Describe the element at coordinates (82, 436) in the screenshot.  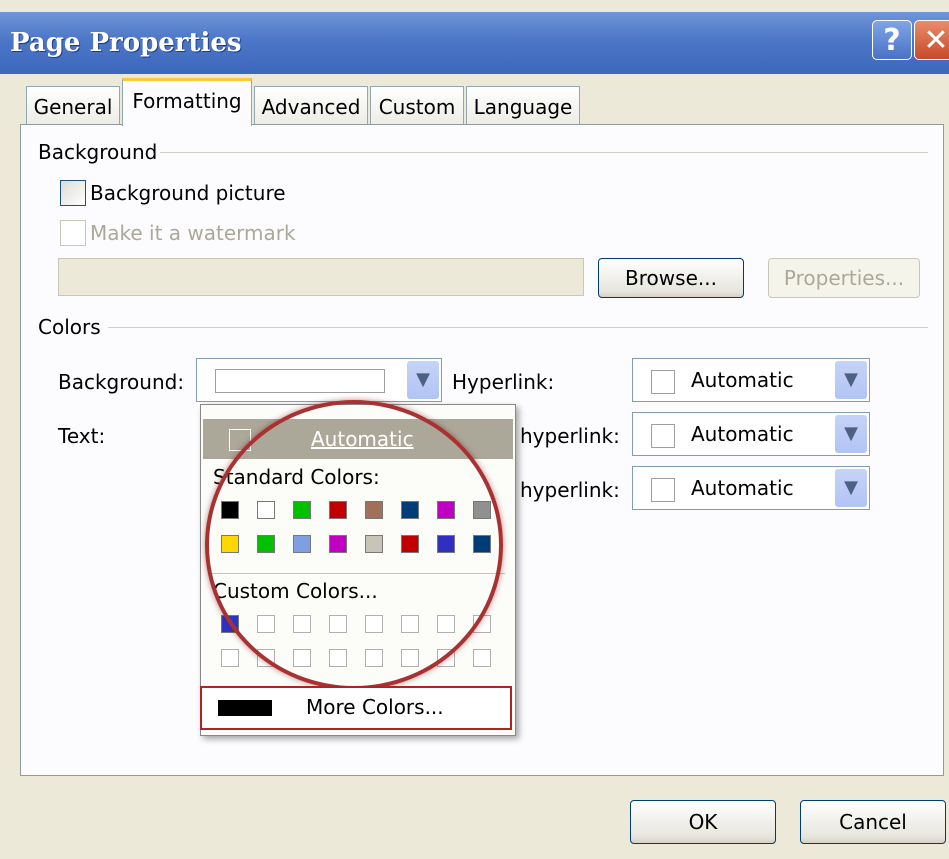
I see `text-color-label: Text:` at that location.